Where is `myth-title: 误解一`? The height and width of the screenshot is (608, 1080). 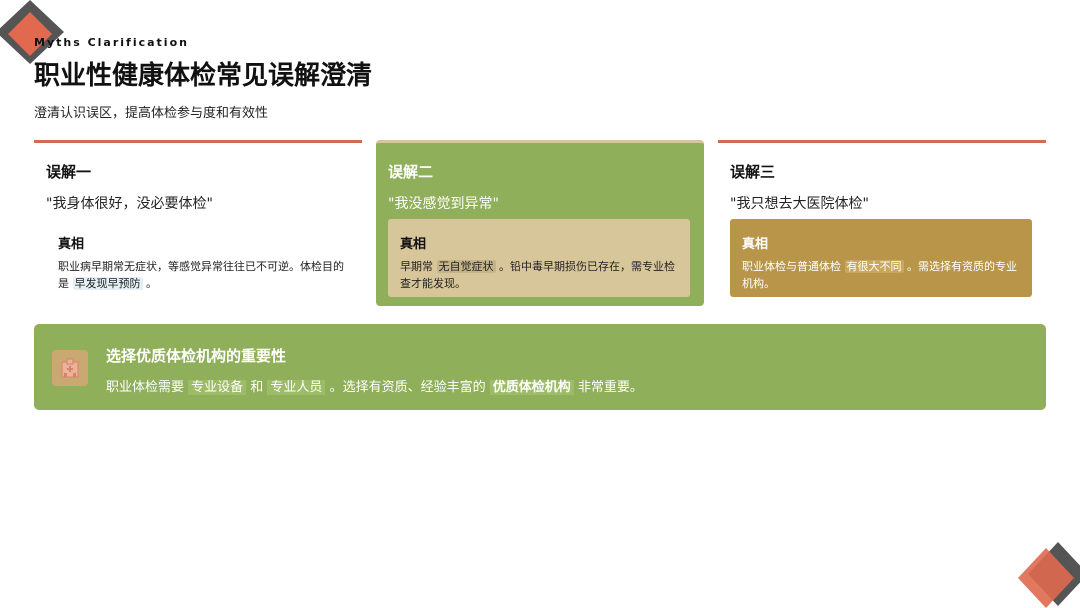
myth-title: 误解一 is located at coordinates (69, 172).